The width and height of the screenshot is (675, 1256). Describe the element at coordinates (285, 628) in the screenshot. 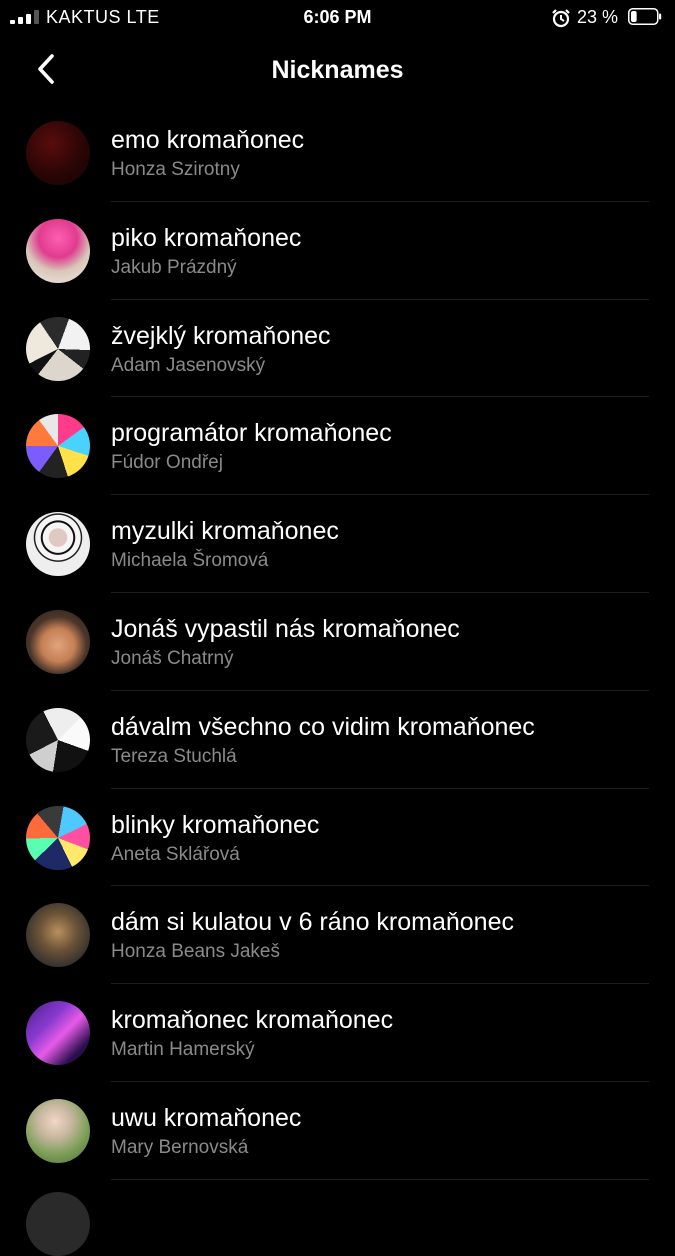

I see `nickname-label: Jonáš vypastil nás kromaňonec` at that location.